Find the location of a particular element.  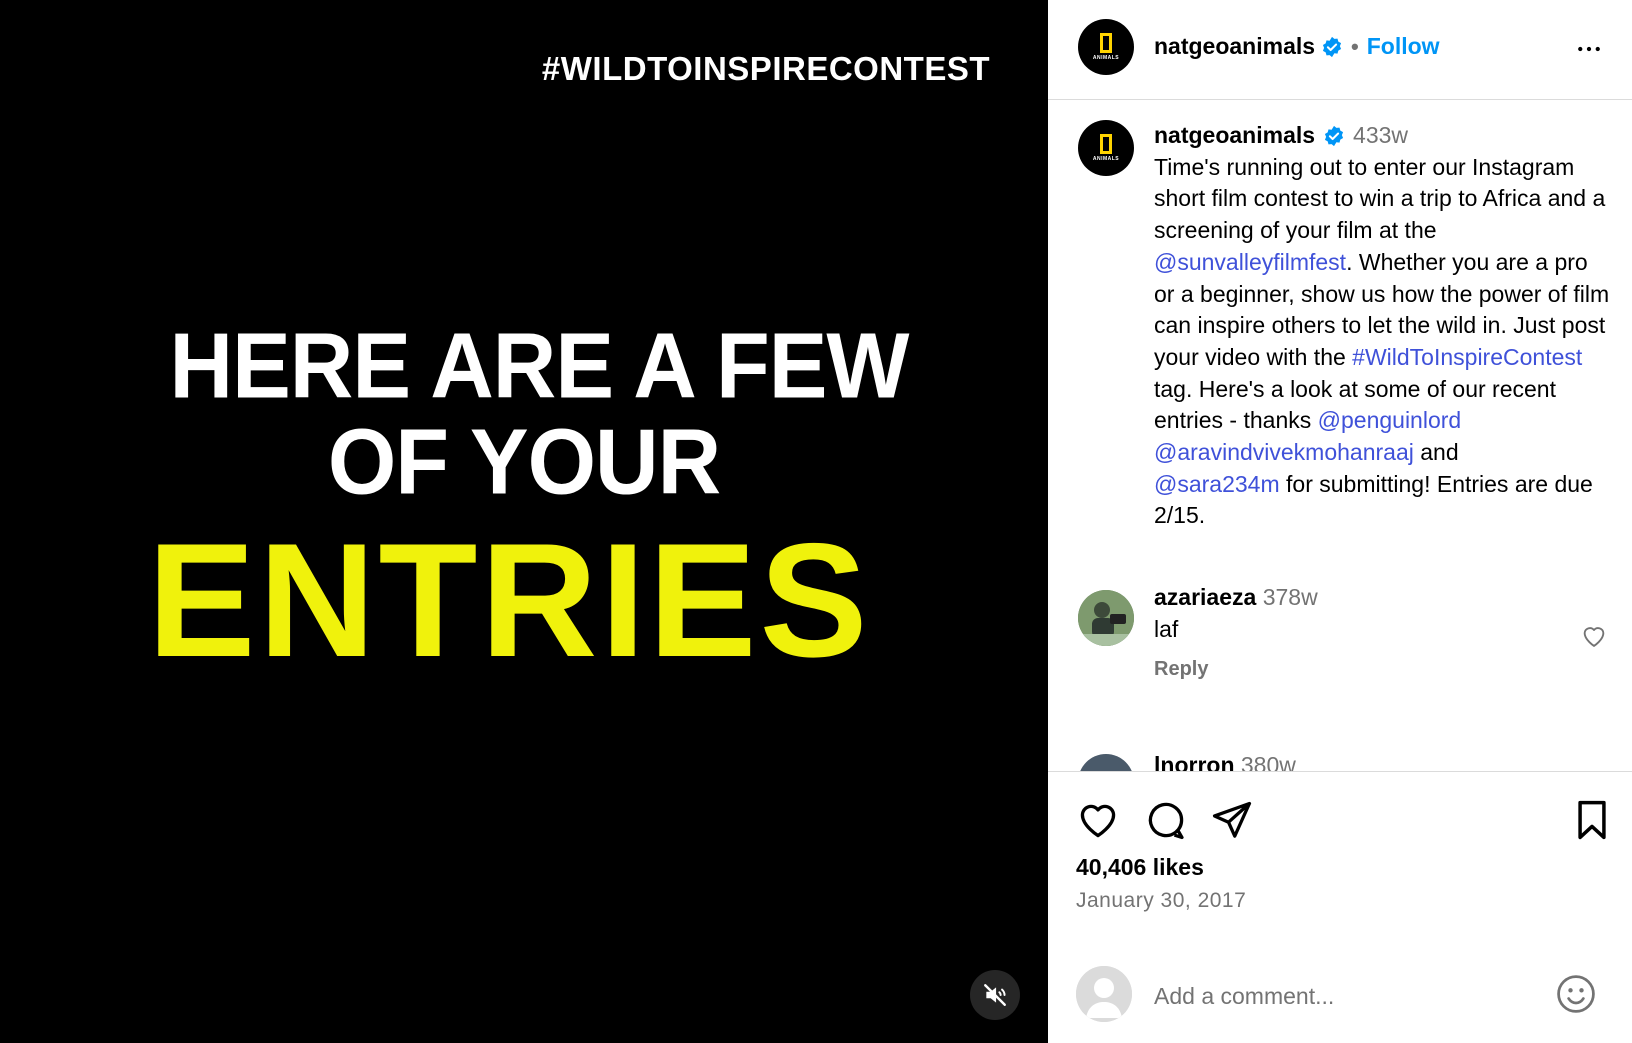

comment-bubble-icon is located at coordinates (1166, 822).